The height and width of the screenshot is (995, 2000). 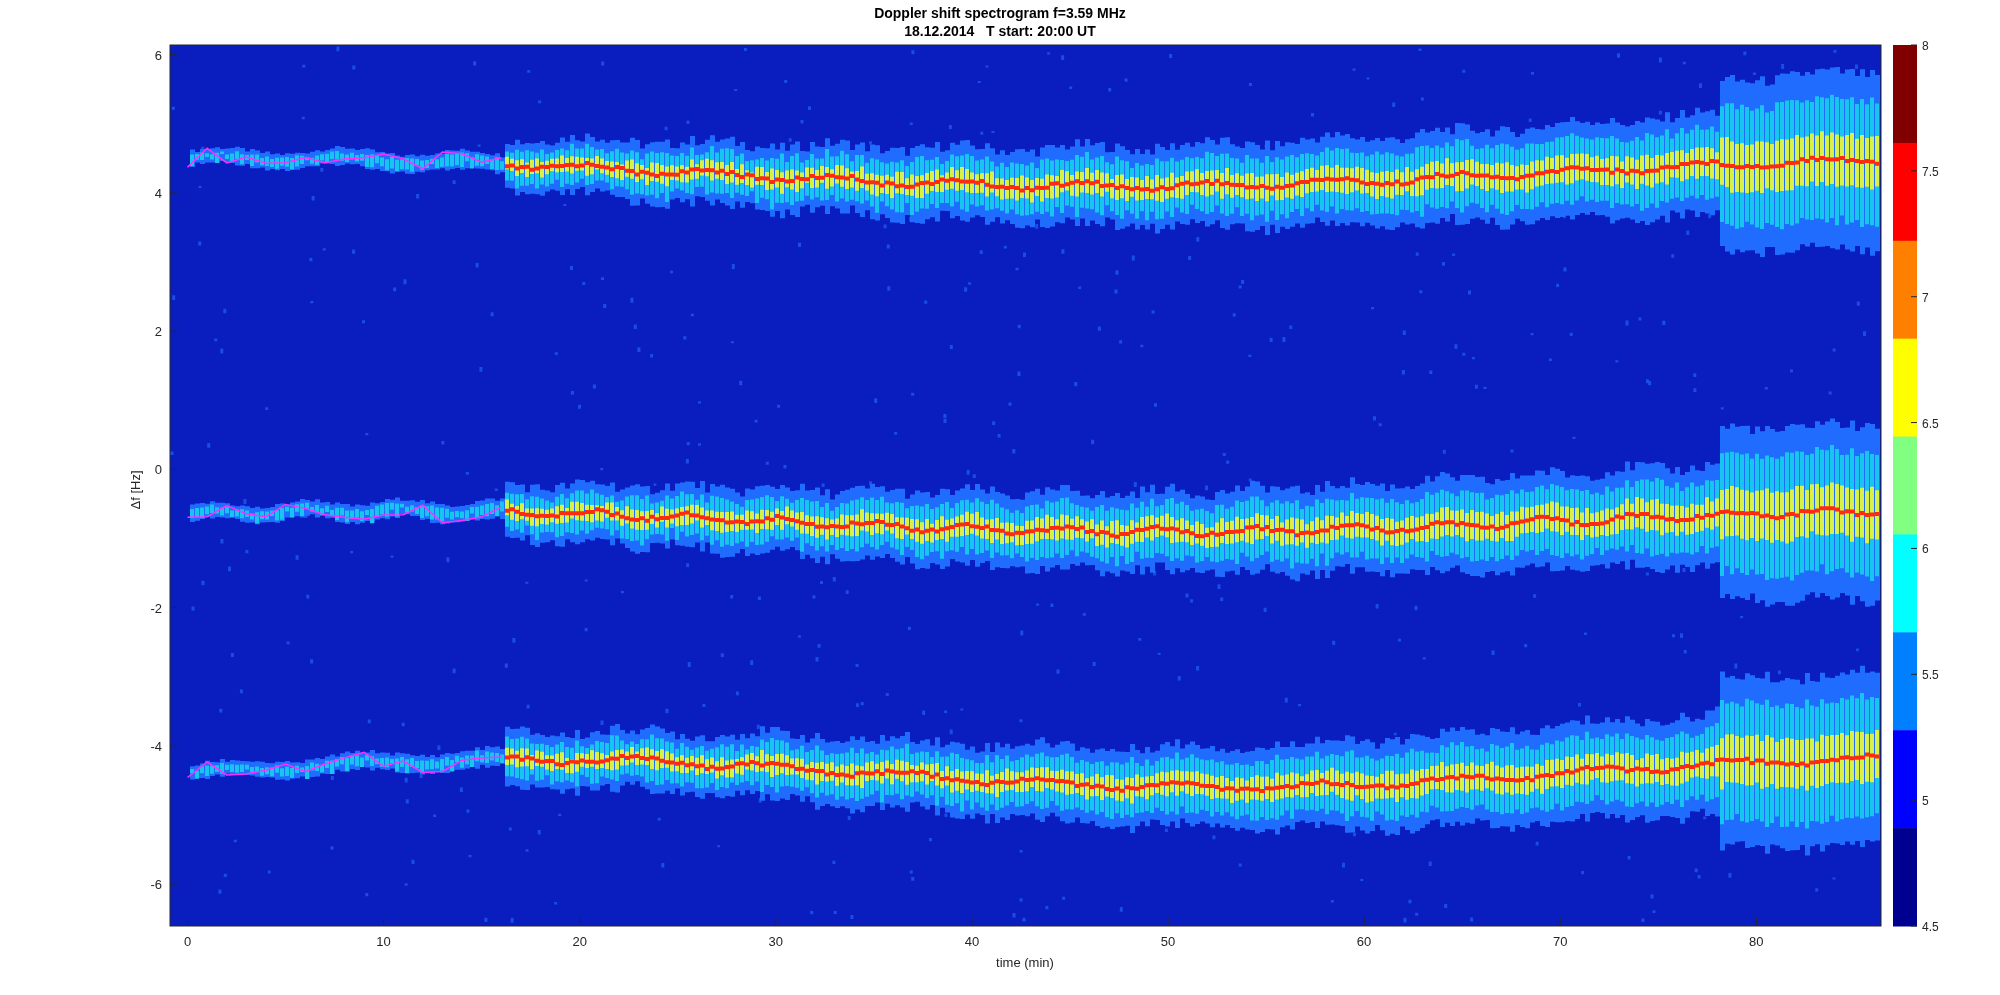 What do you see at coordinates (1930, 423) in the screenshot?
I see `tick-label: 6.5` at bounding box center [1930, 423].